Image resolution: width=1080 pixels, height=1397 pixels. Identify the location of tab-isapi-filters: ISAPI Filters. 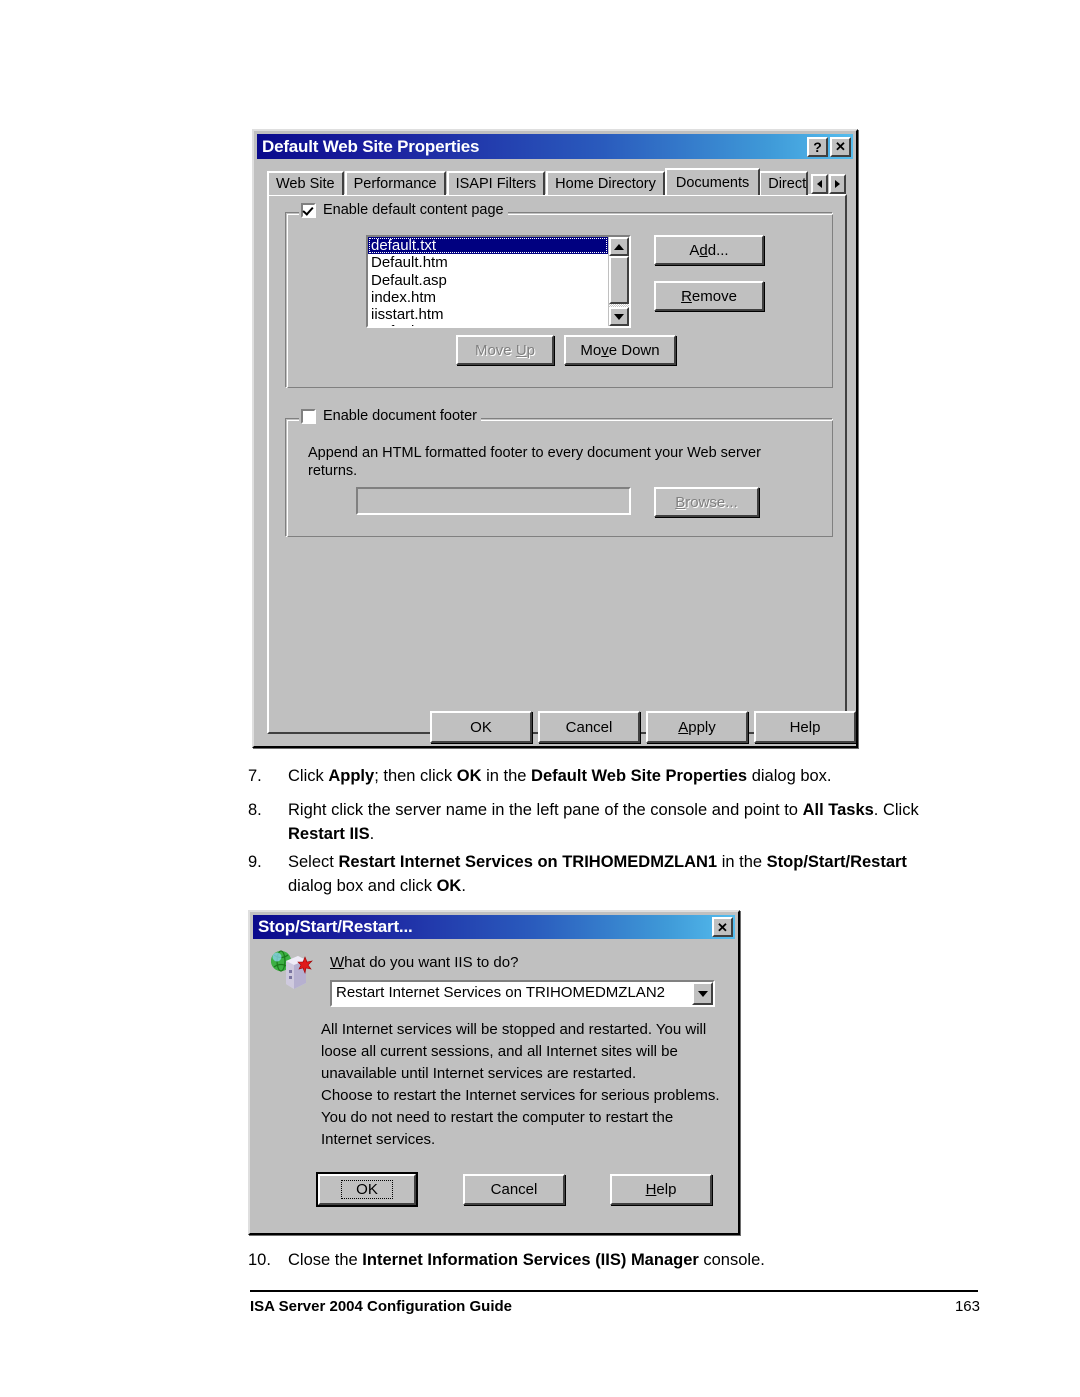
(496, 183).